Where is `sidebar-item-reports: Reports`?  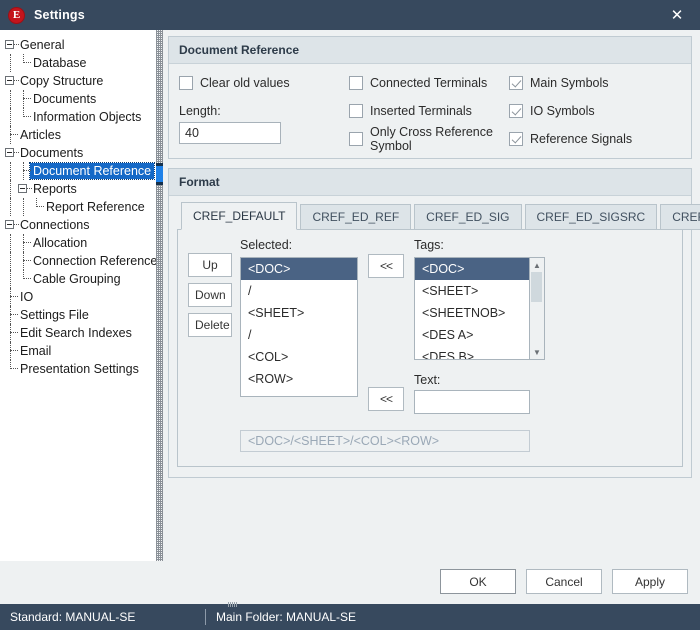
sidebar-item-reports: Reports is located at coordinates (80, 189).